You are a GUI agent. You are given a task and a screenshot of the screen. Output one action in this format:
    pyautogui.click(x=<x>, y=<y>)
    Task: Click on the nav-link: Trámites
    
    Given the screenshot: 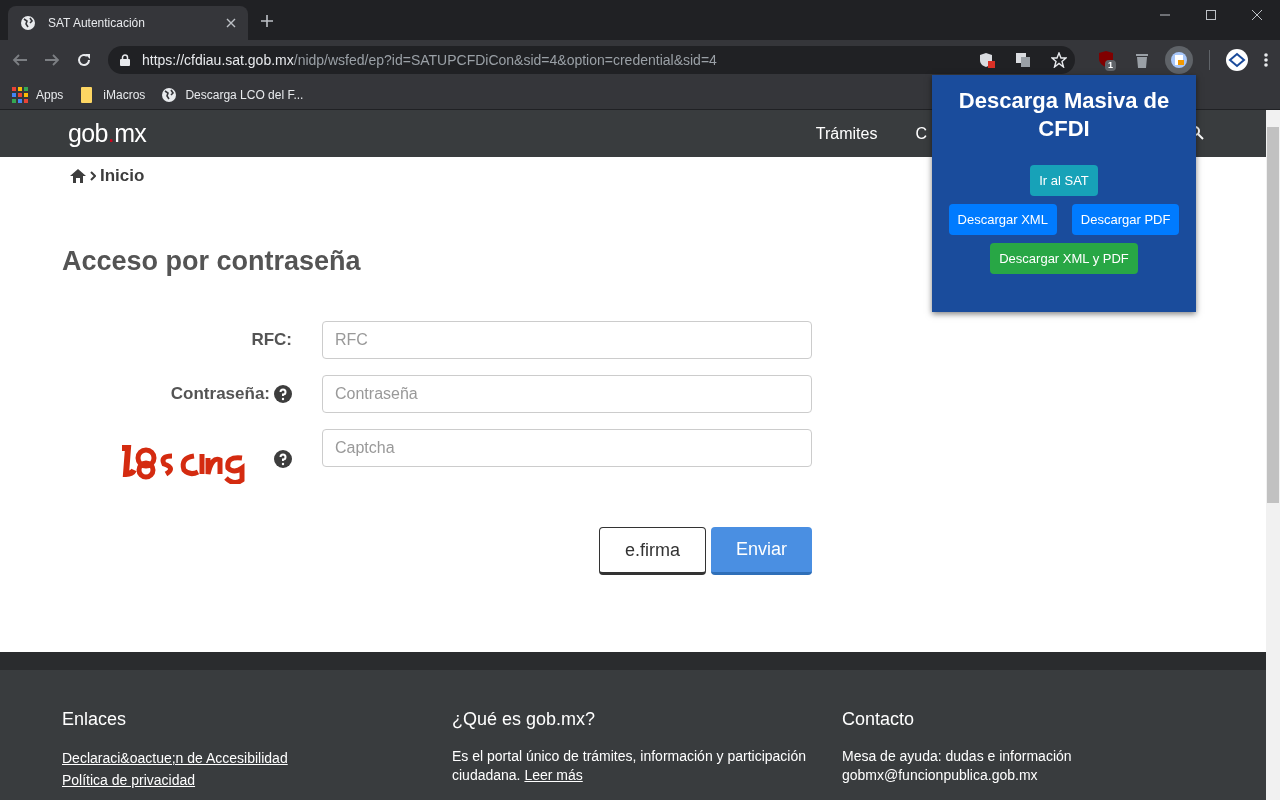 What is the action you would take?
    pyautogui.click(x=846, y=133)
    